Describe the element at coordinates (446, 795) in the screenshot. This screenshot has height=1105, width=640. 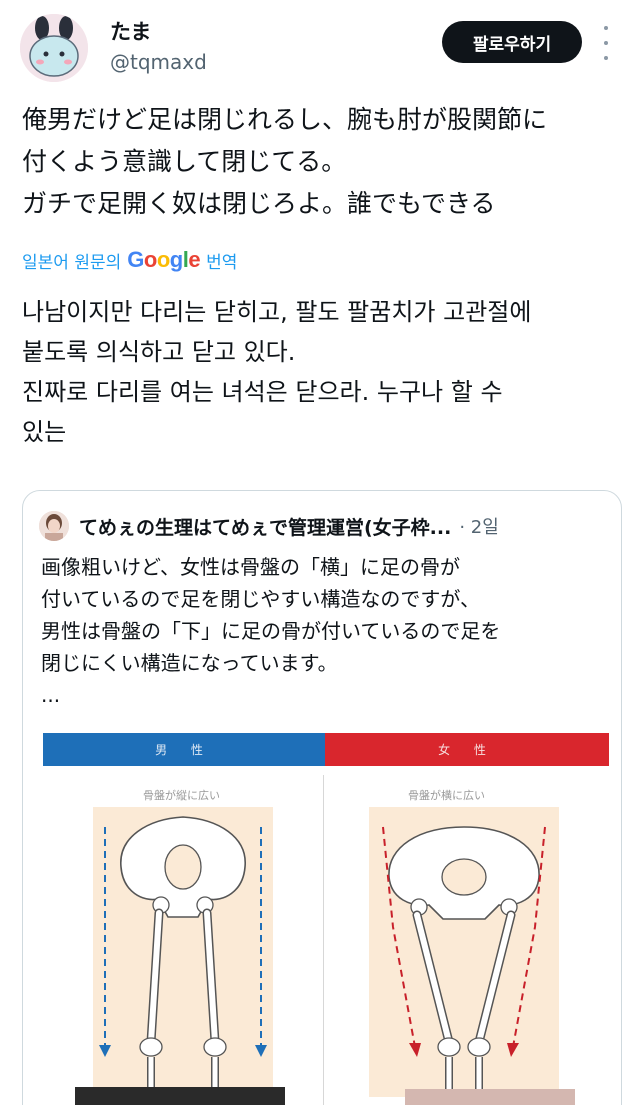
I see `female-caption: 骨盤が横に広い` at that location.